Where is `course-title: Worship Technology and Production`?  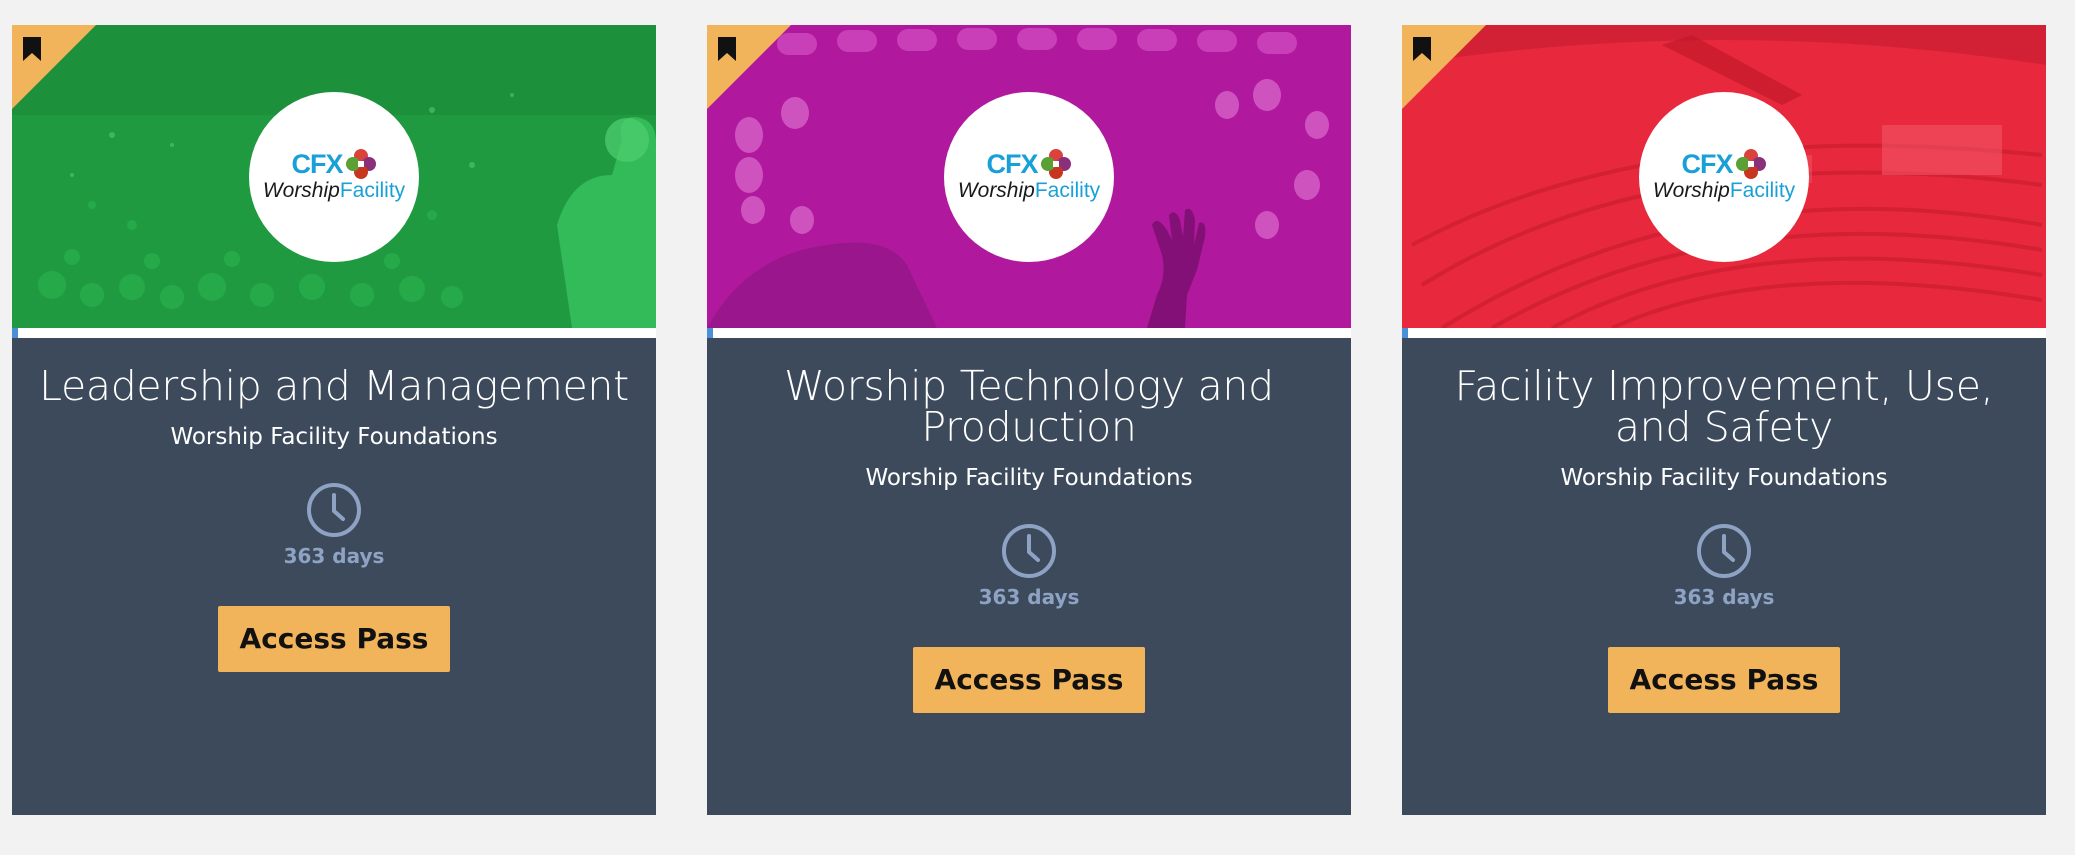
course-title: Worship Technology and Production is located at coordinates (1029, 407).